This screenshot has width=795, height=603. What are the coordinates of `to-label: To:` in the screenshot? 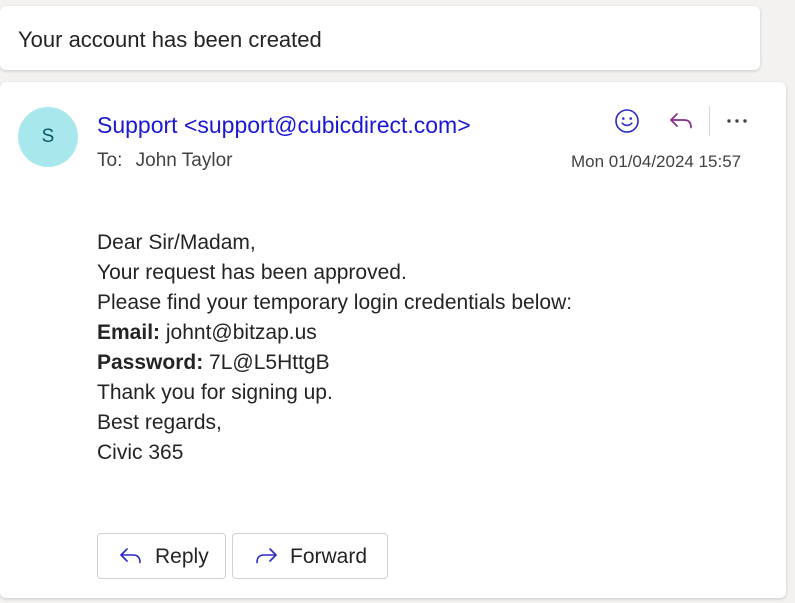 It's located at (110, 160).